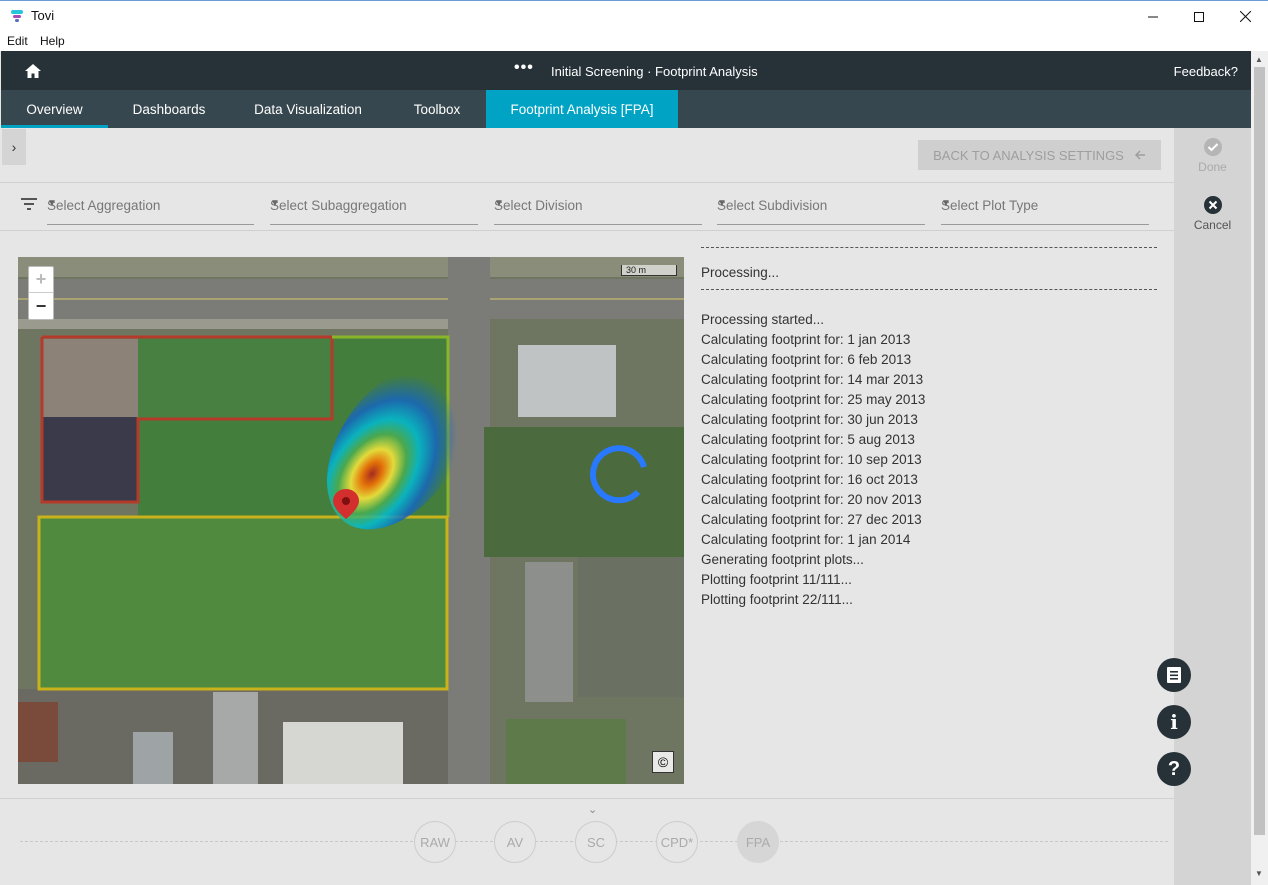  Describe the element at coordinates (33, 71) in the screenshot. I see `home-icon` at that location.